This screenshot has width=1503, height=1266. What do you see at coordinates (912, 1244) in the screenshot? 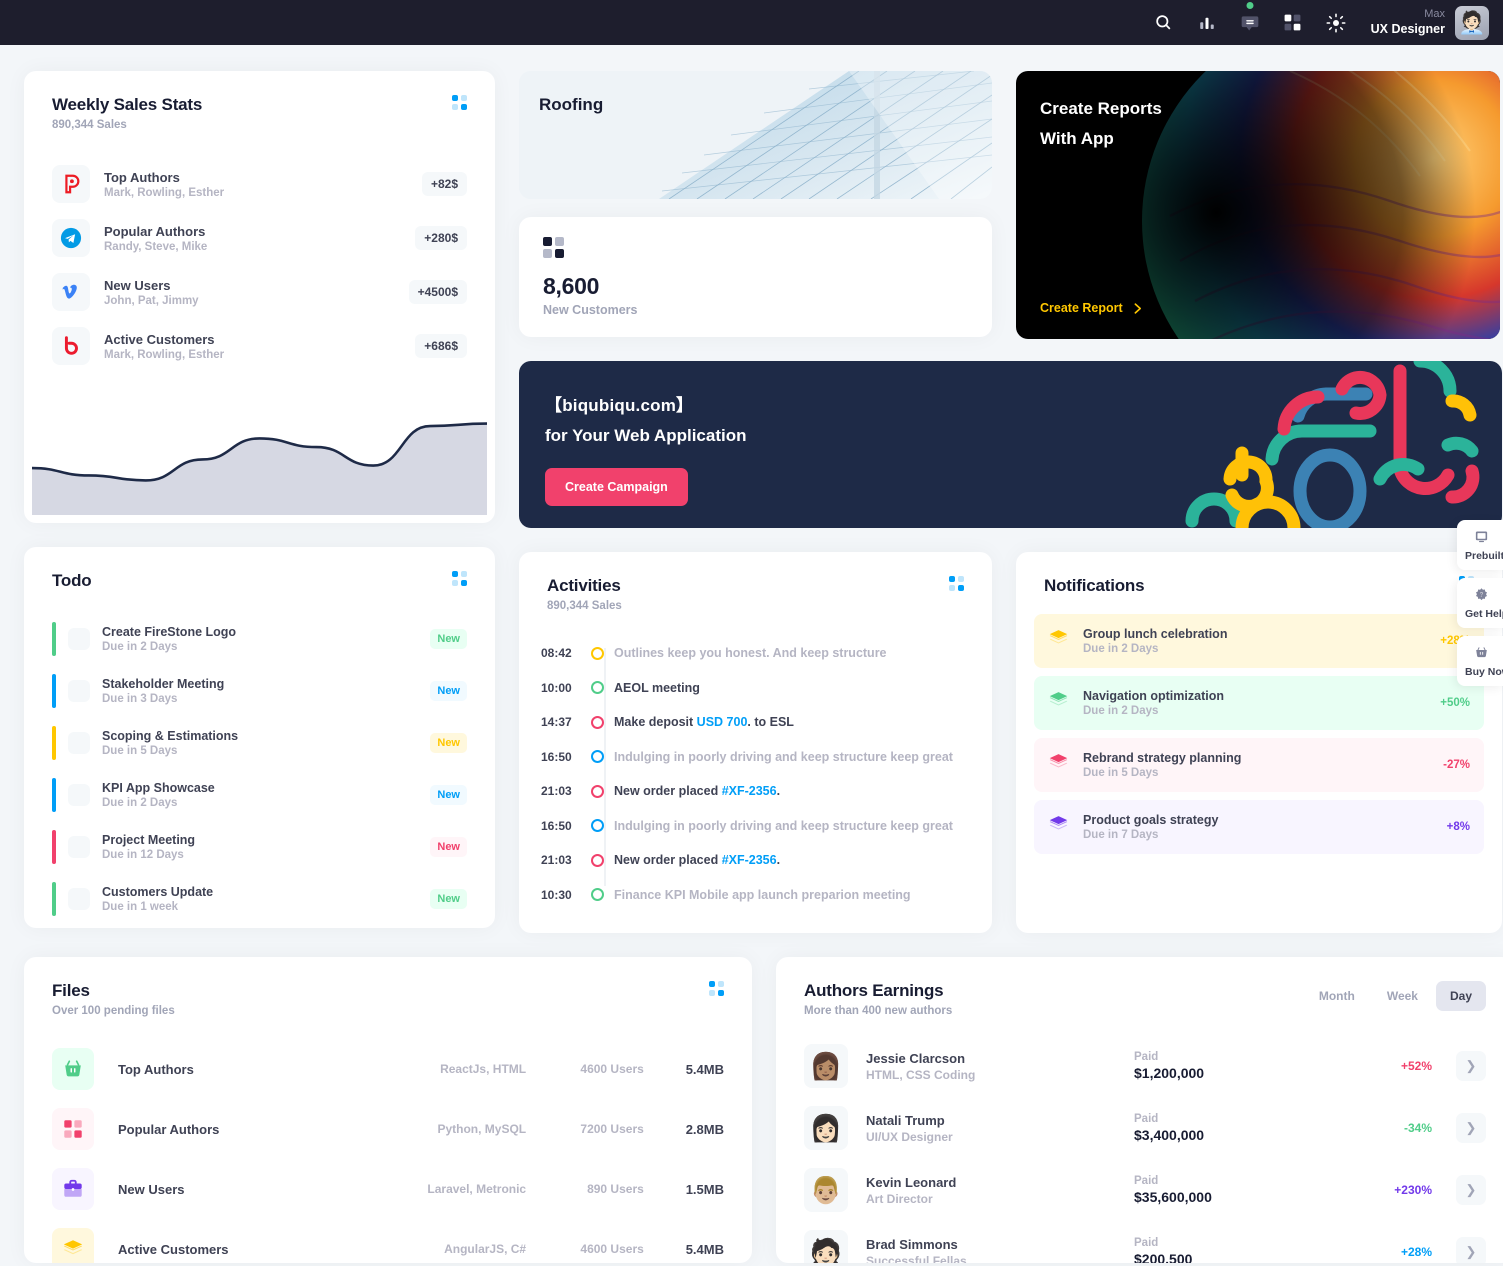
I see `author-name: Brad Simmons` at bounding box center [912, 1244].